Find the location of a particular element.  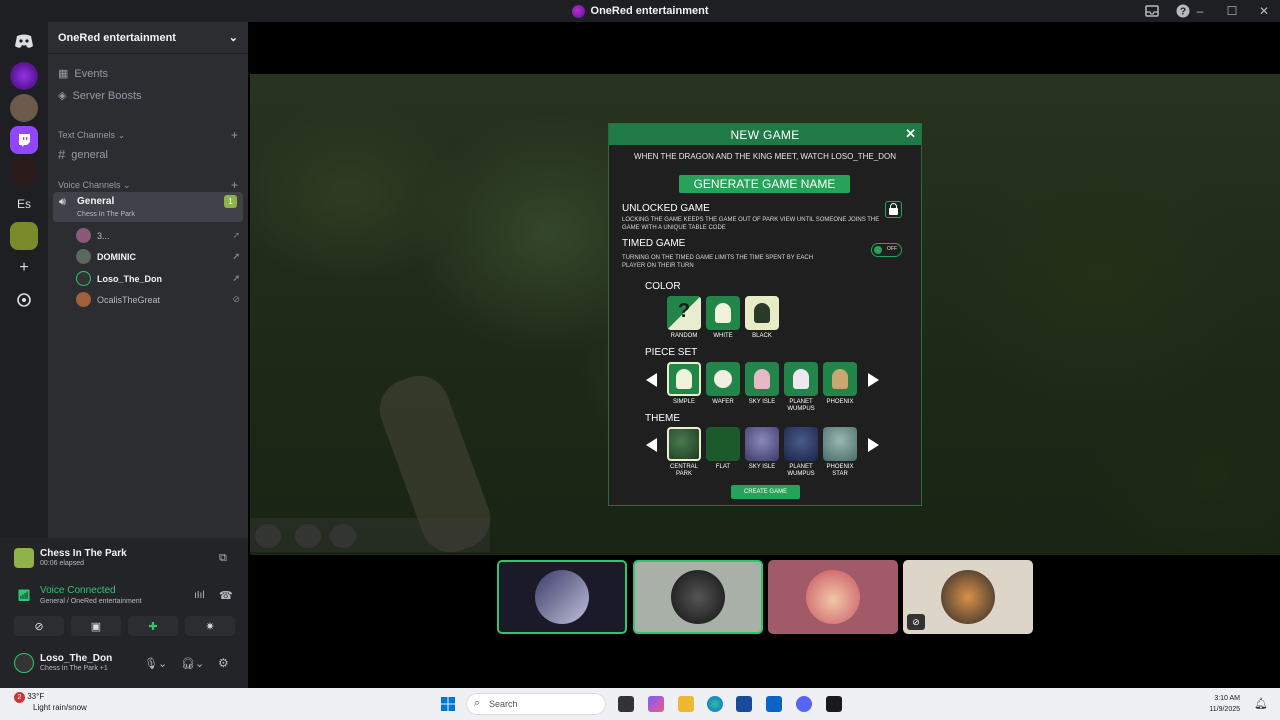

outlook-icon is located at coordinates (774, 704).